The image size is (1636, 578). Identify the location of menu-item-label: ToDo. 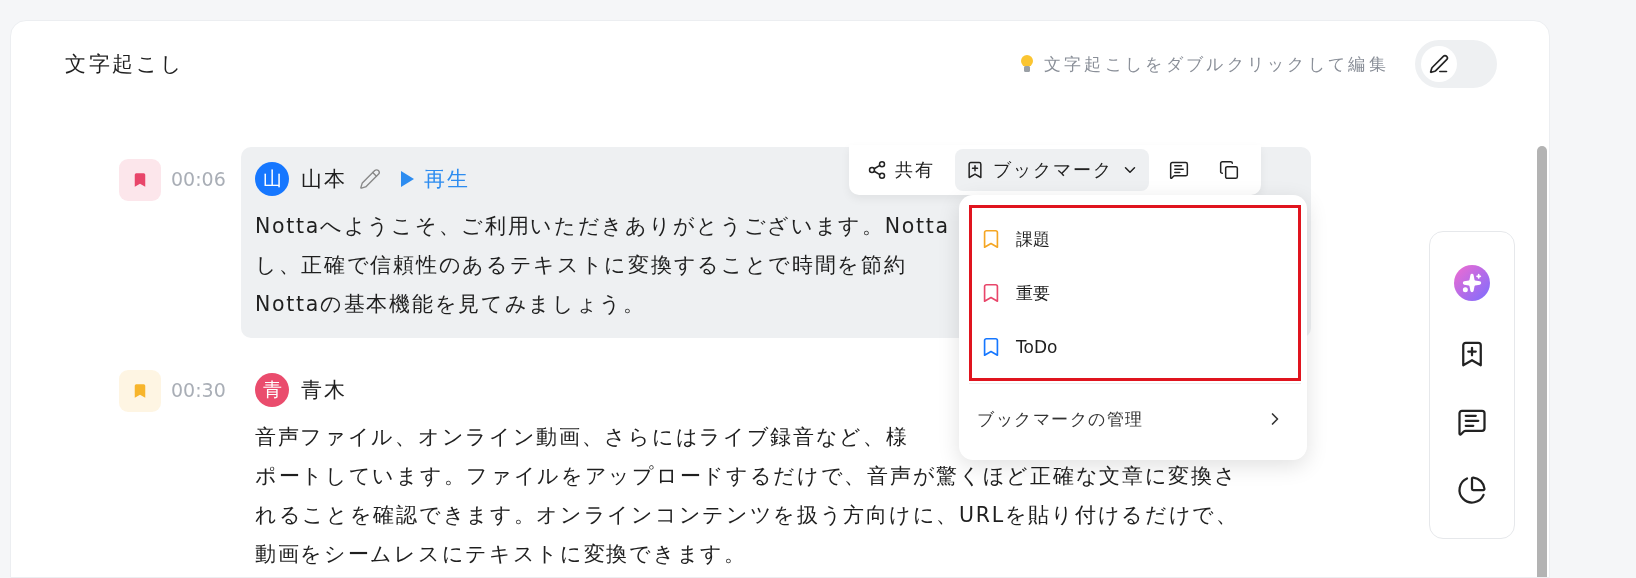
(1037, 347).